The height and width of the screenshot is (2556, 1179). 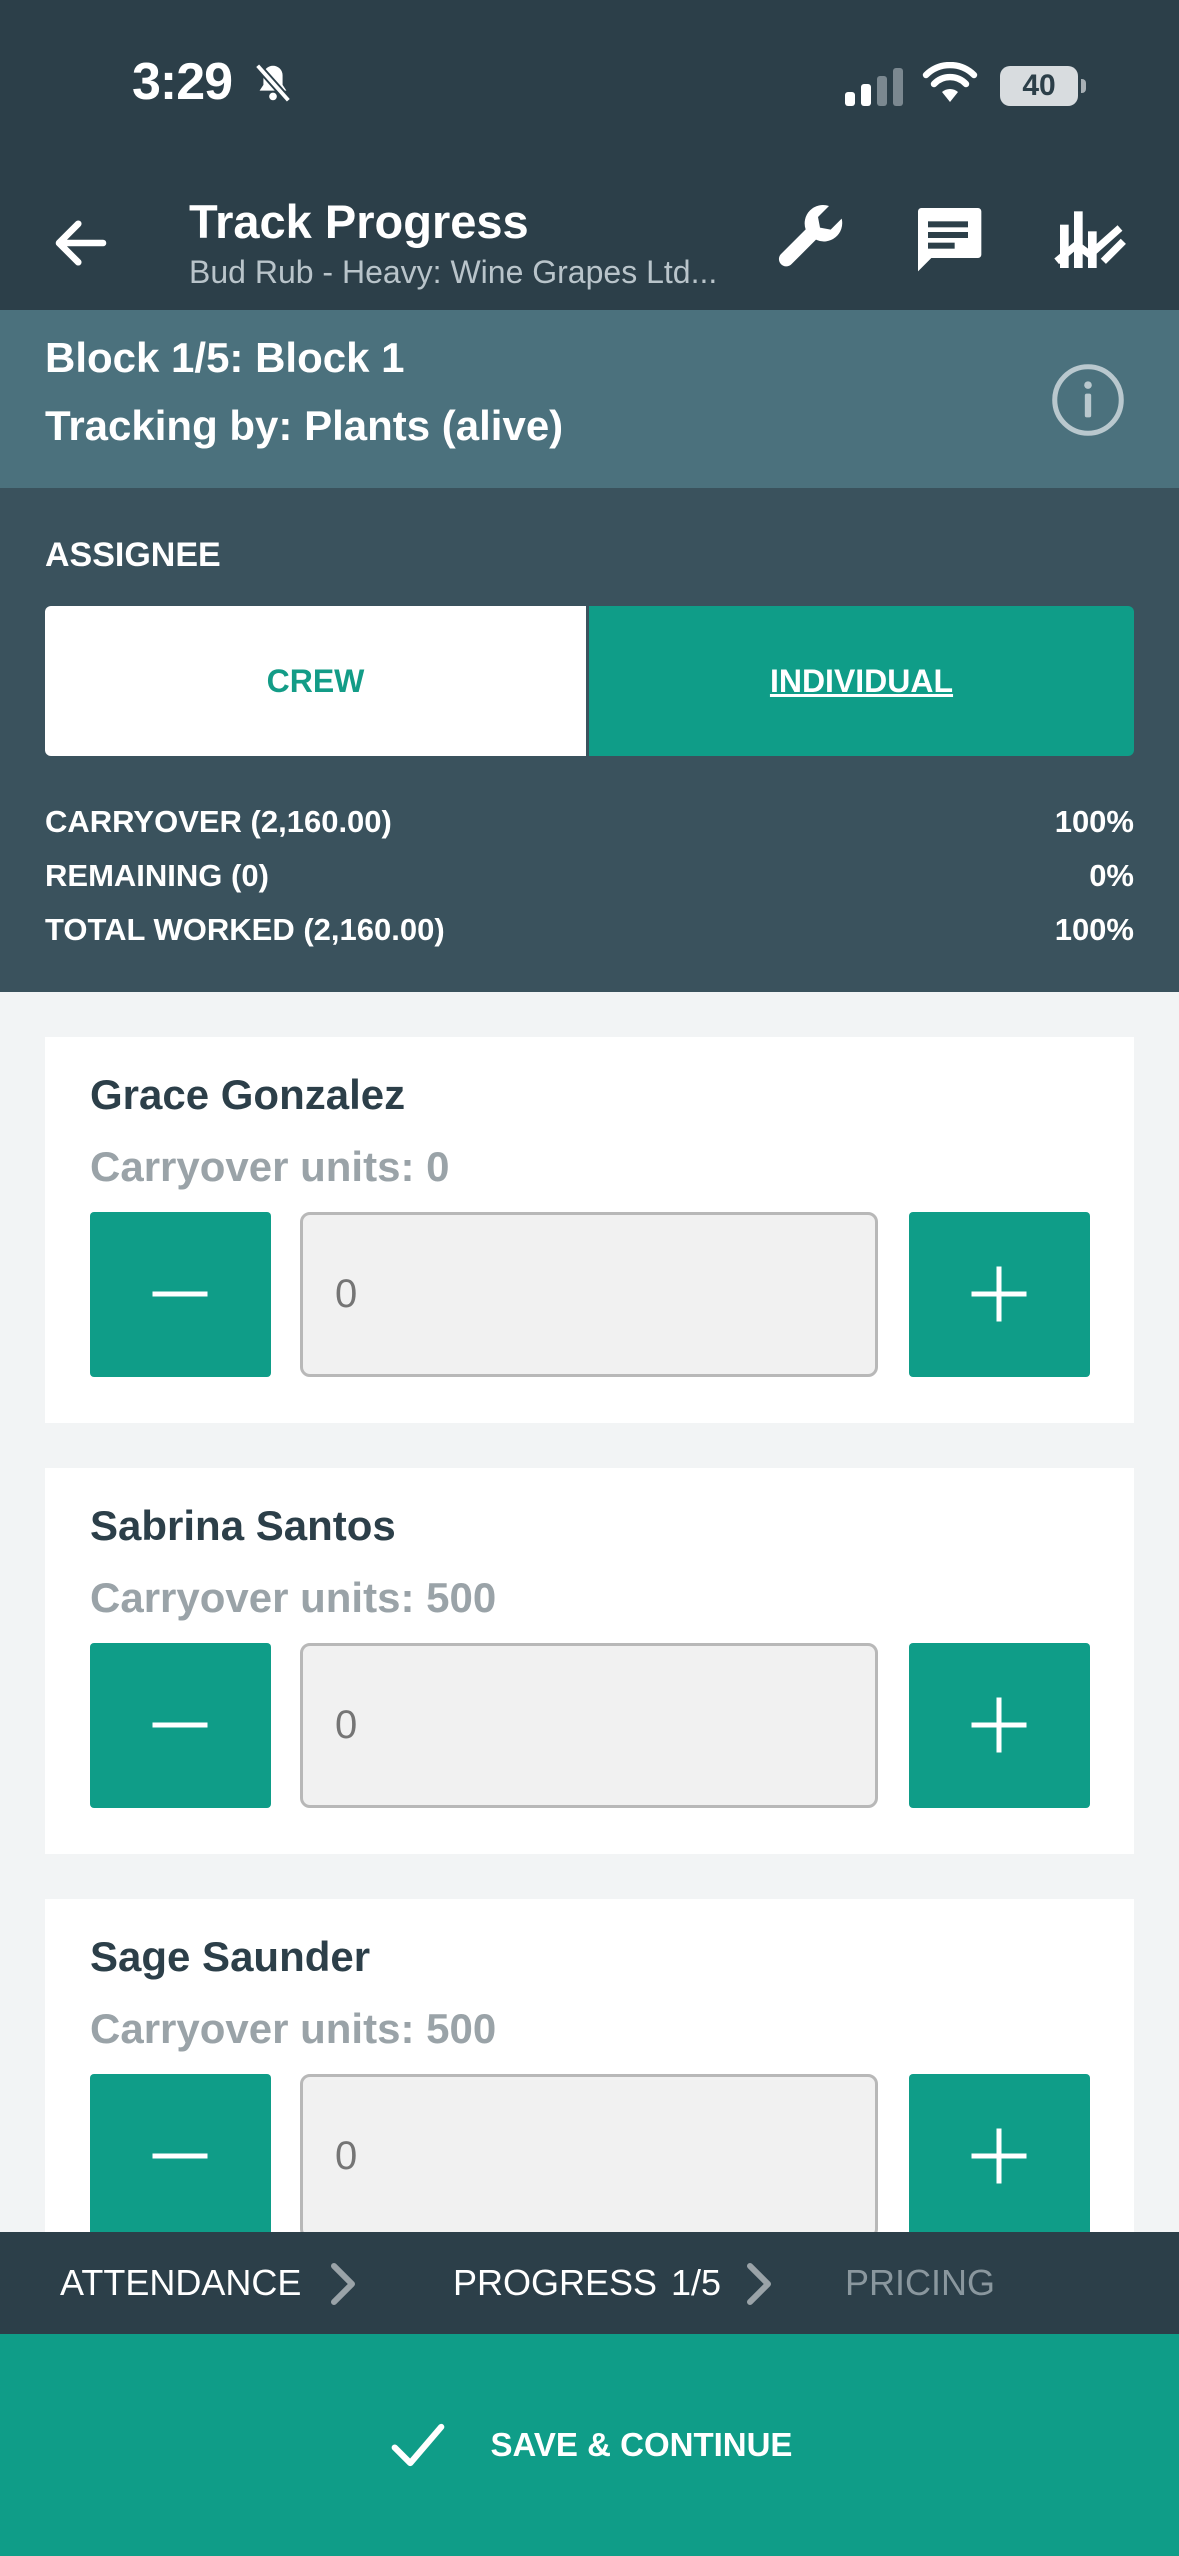 I want to click on worker-name: Sabrina Santos, so click(x=243, y=1525).